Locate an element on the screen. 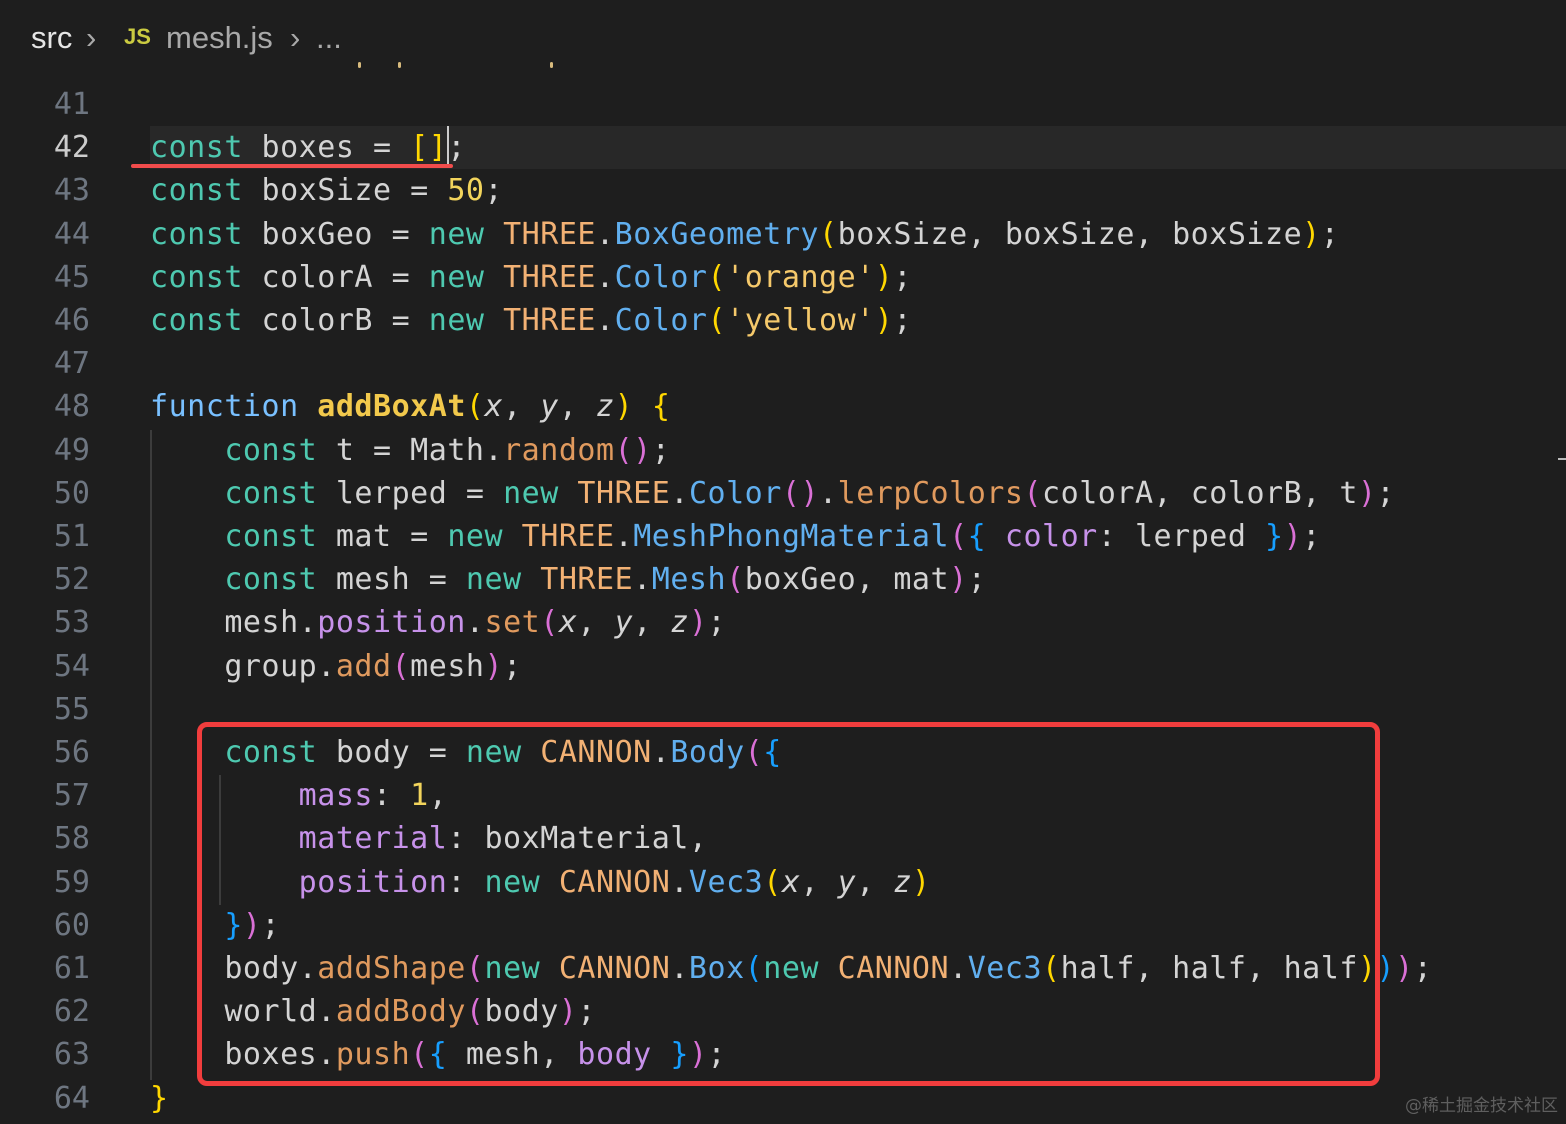  code-token: x is located at coordinates (568, 623).